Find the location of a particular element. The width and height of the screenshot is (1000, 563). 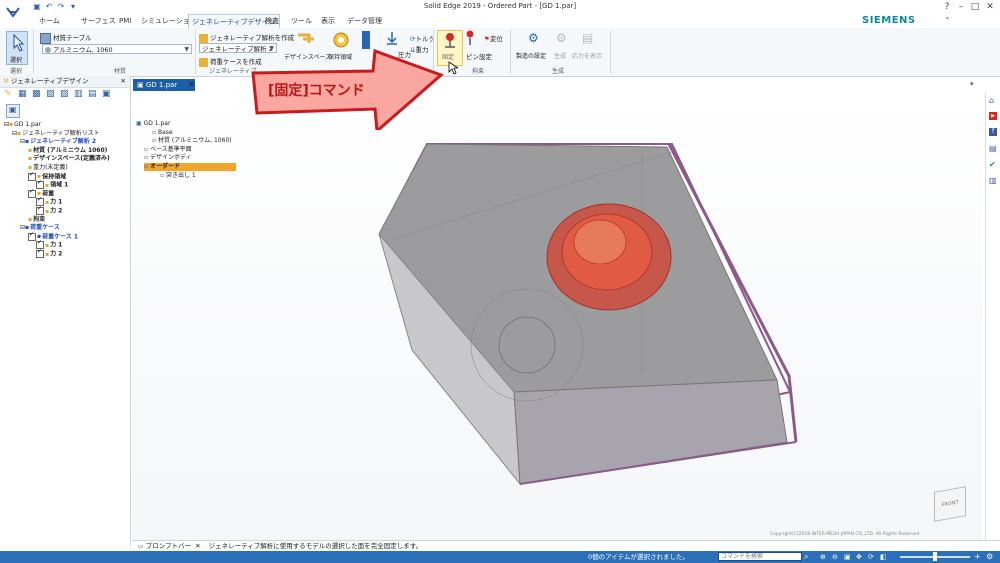

tab-view: 表示 is located at coordinates (328, 21).